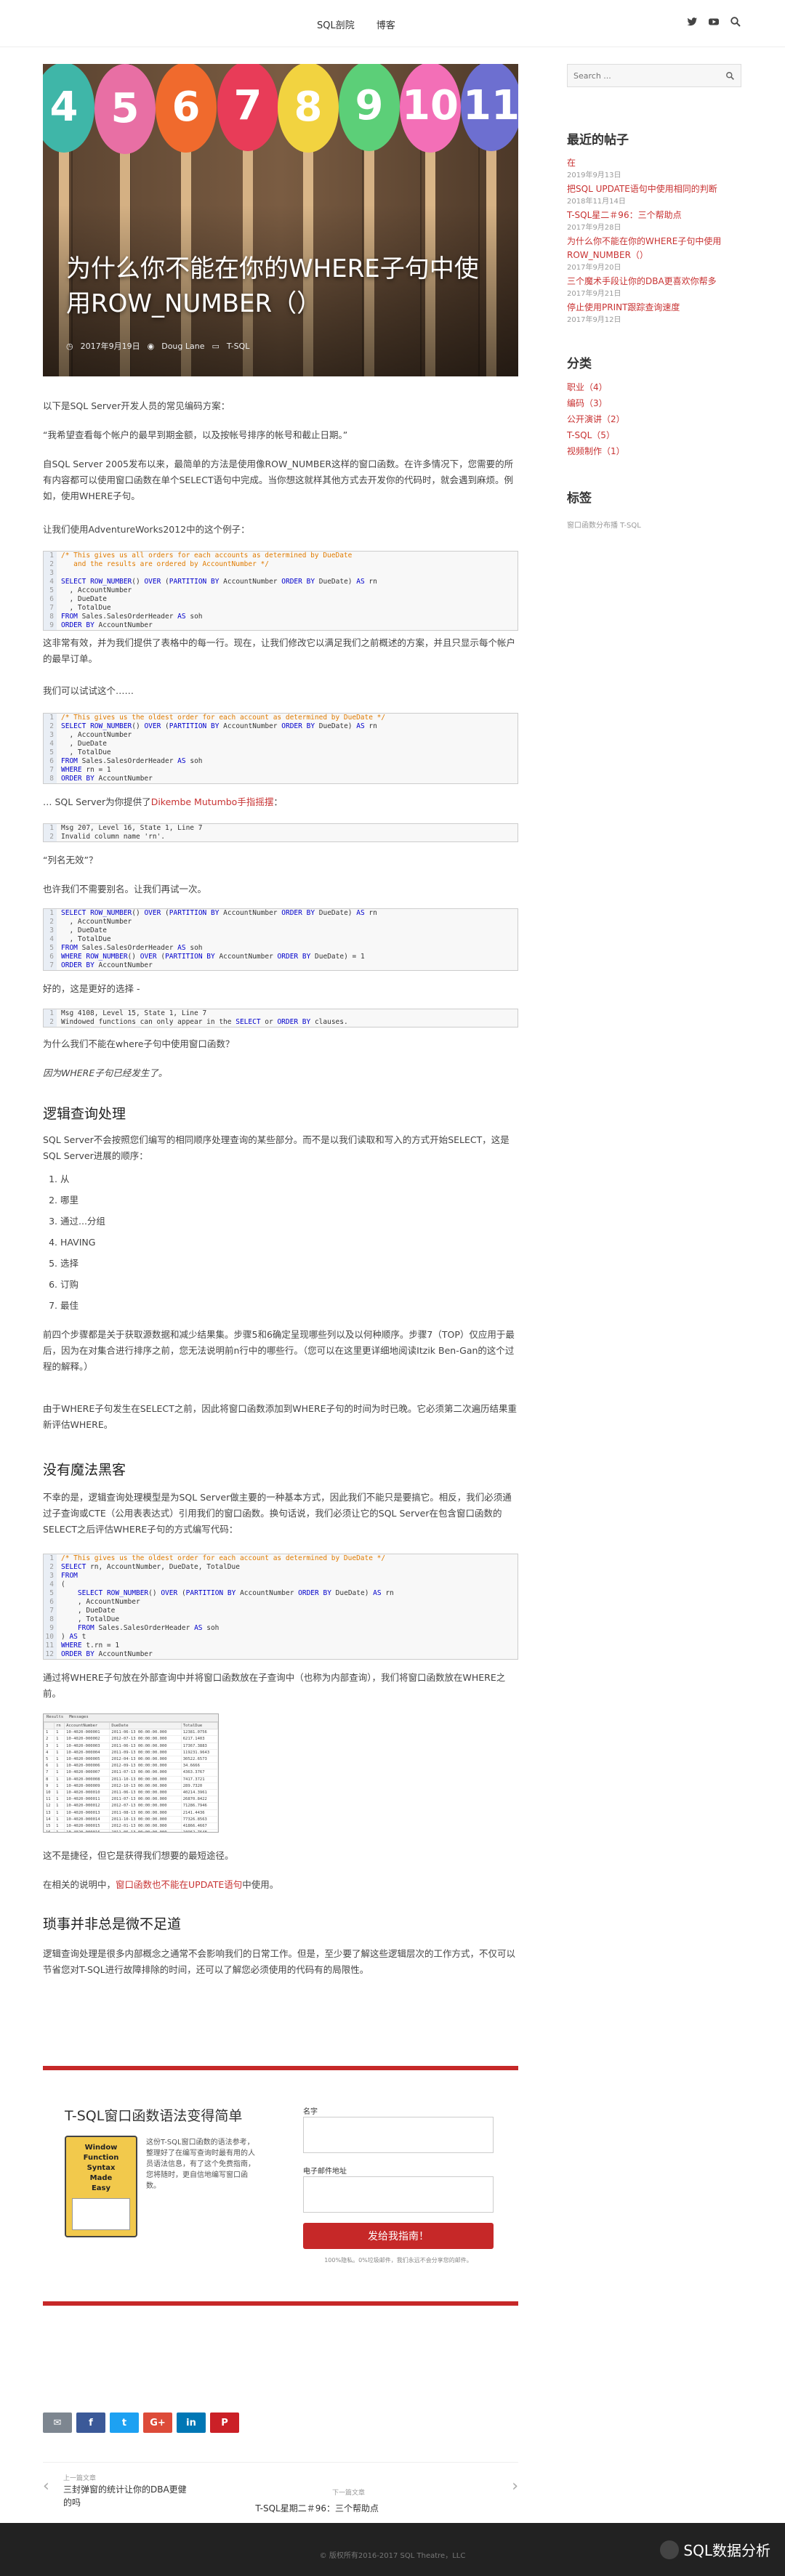 Image resolution: width=785 pixels, height=2576 pixels. What do you see at coordinates (238, 347) in the screenshot?
I see `post-category: T-SQL` at bounding box center [238, 347].